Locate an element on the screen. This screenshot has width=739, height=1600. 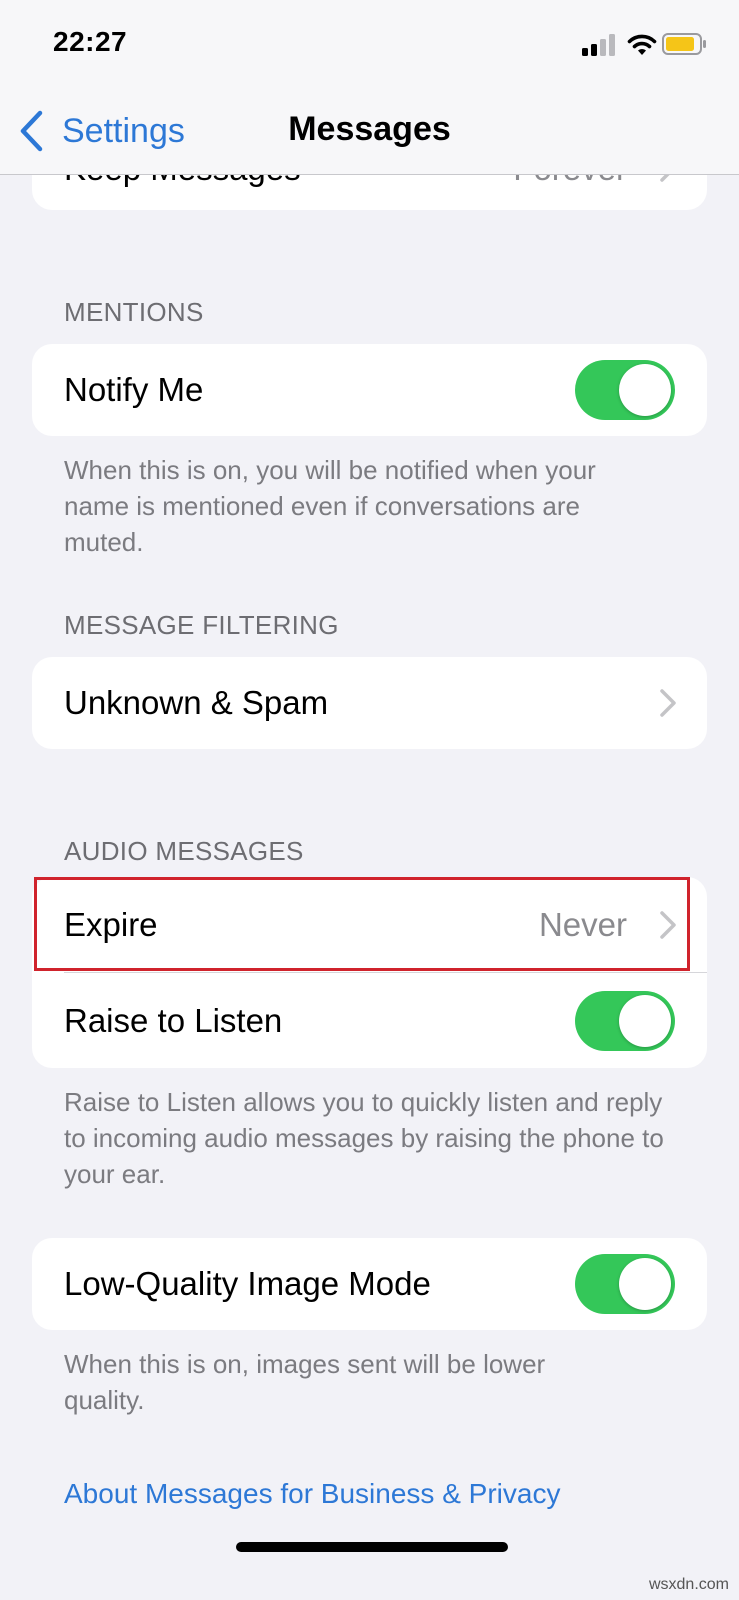
unknown-spam-label: Unknown & Spam is located at coordinates (196, 702).